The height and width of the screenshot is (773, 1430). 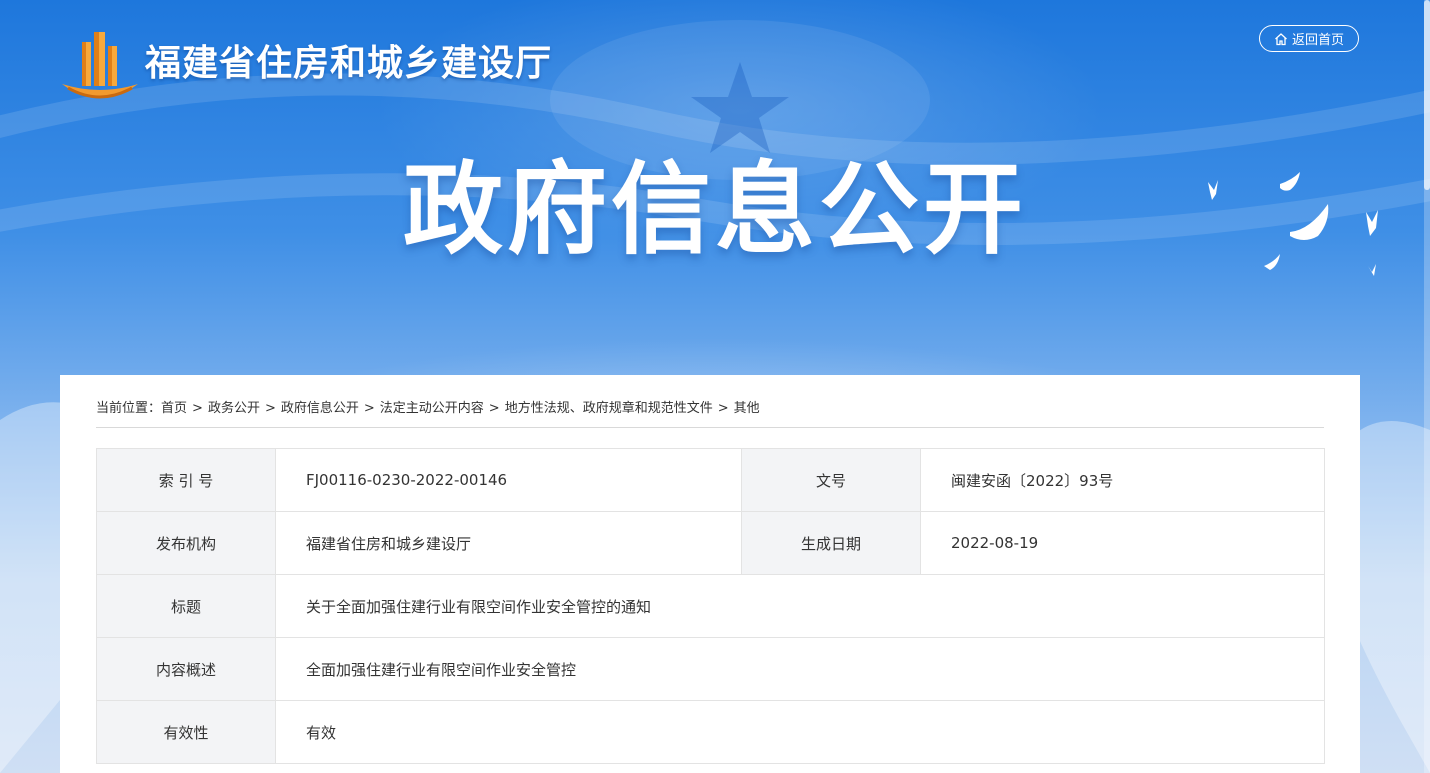 What do you see at coordinates (1122, 543) in the screenshot?
I see `date-value: 2022-08-19` at bounding box center [1122, 543].